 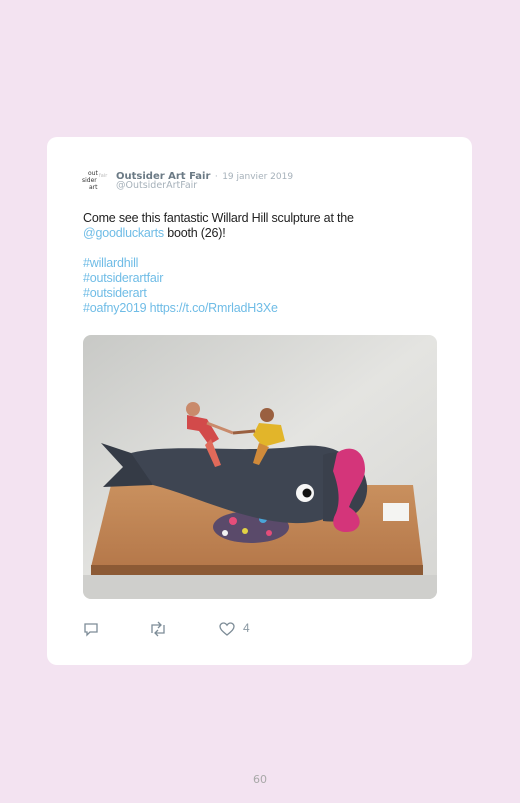 What do you see at coordinates (214, 308) in the screenshot?
I see `short-url-link: https://t.co/RmrladH3Xe` at bounding box center [214, 308].